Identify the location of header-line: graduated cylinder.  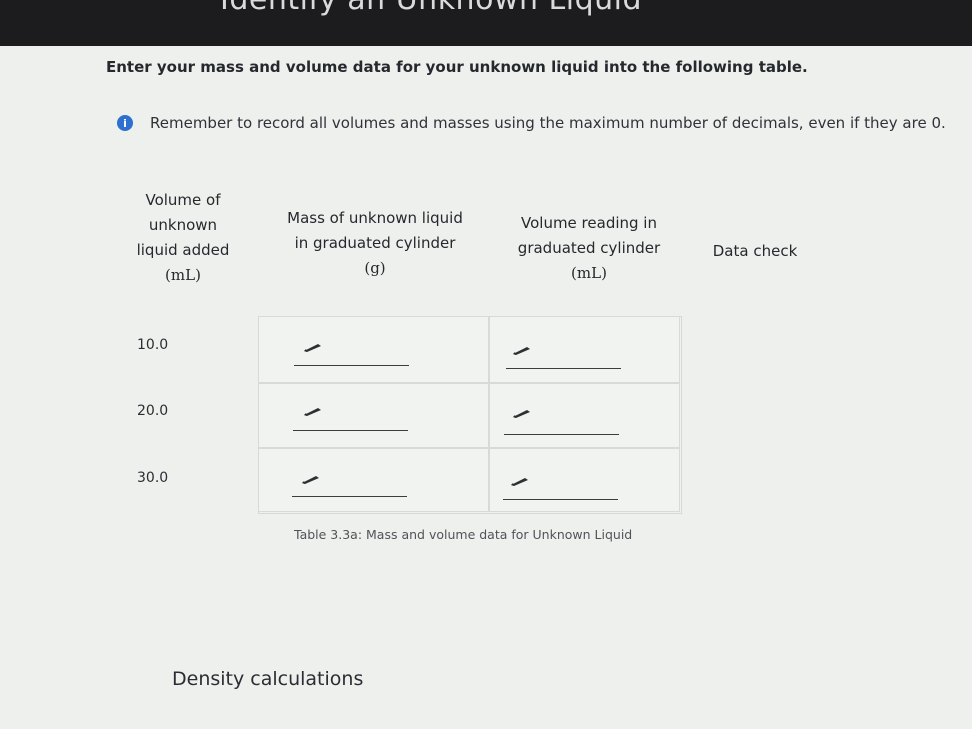
(589, 248).